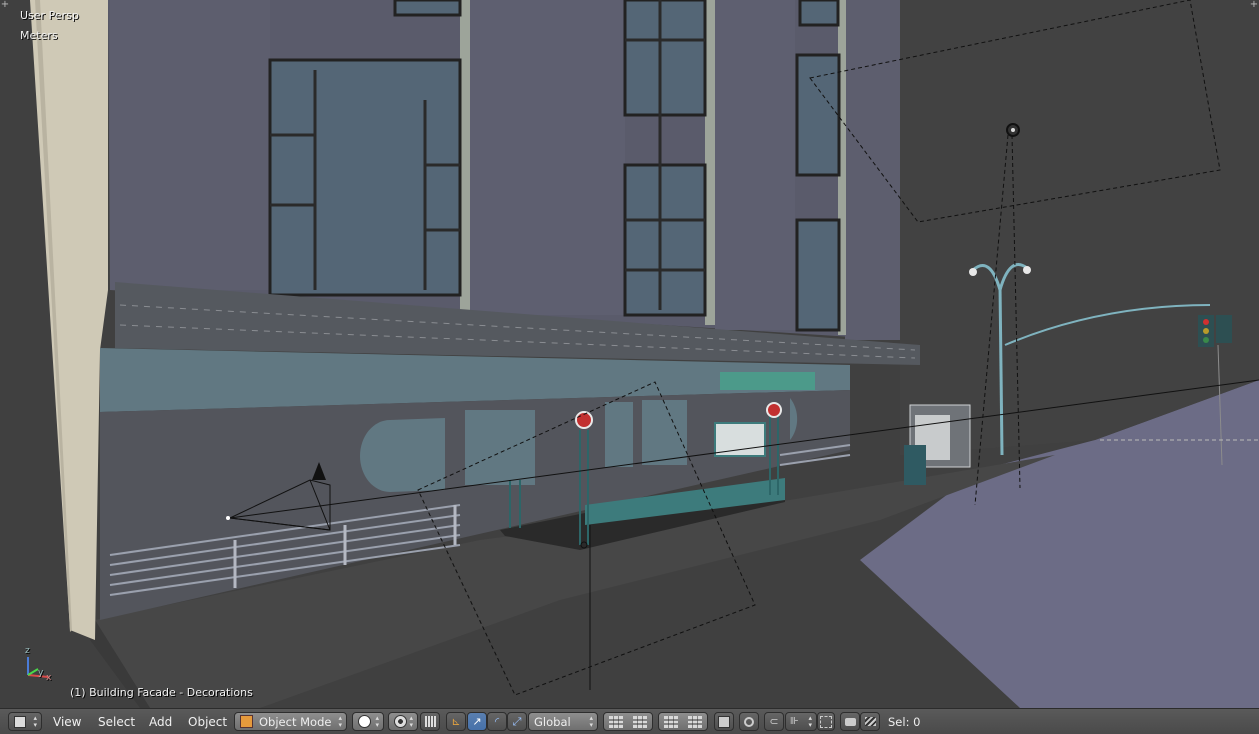  What do you see at coordinates (295, 721) in the screenshot?
I see `mode-label: Object Mode` at bounding box center [295, 721].